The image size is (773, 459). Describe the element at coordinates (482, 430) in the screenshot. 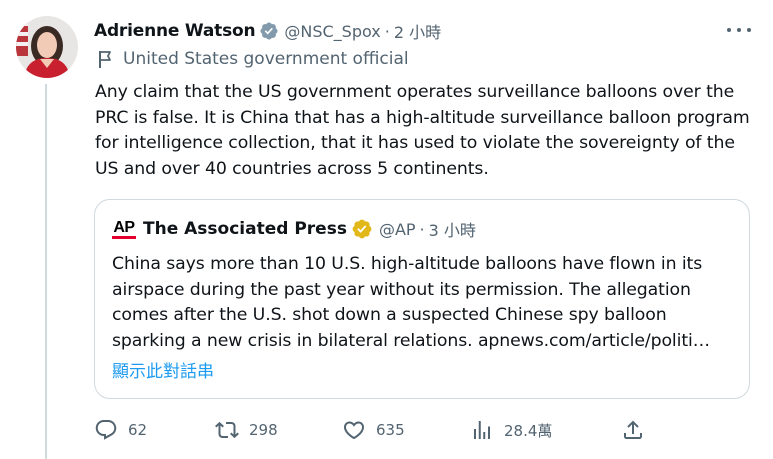

I see `views-icon` at that location.